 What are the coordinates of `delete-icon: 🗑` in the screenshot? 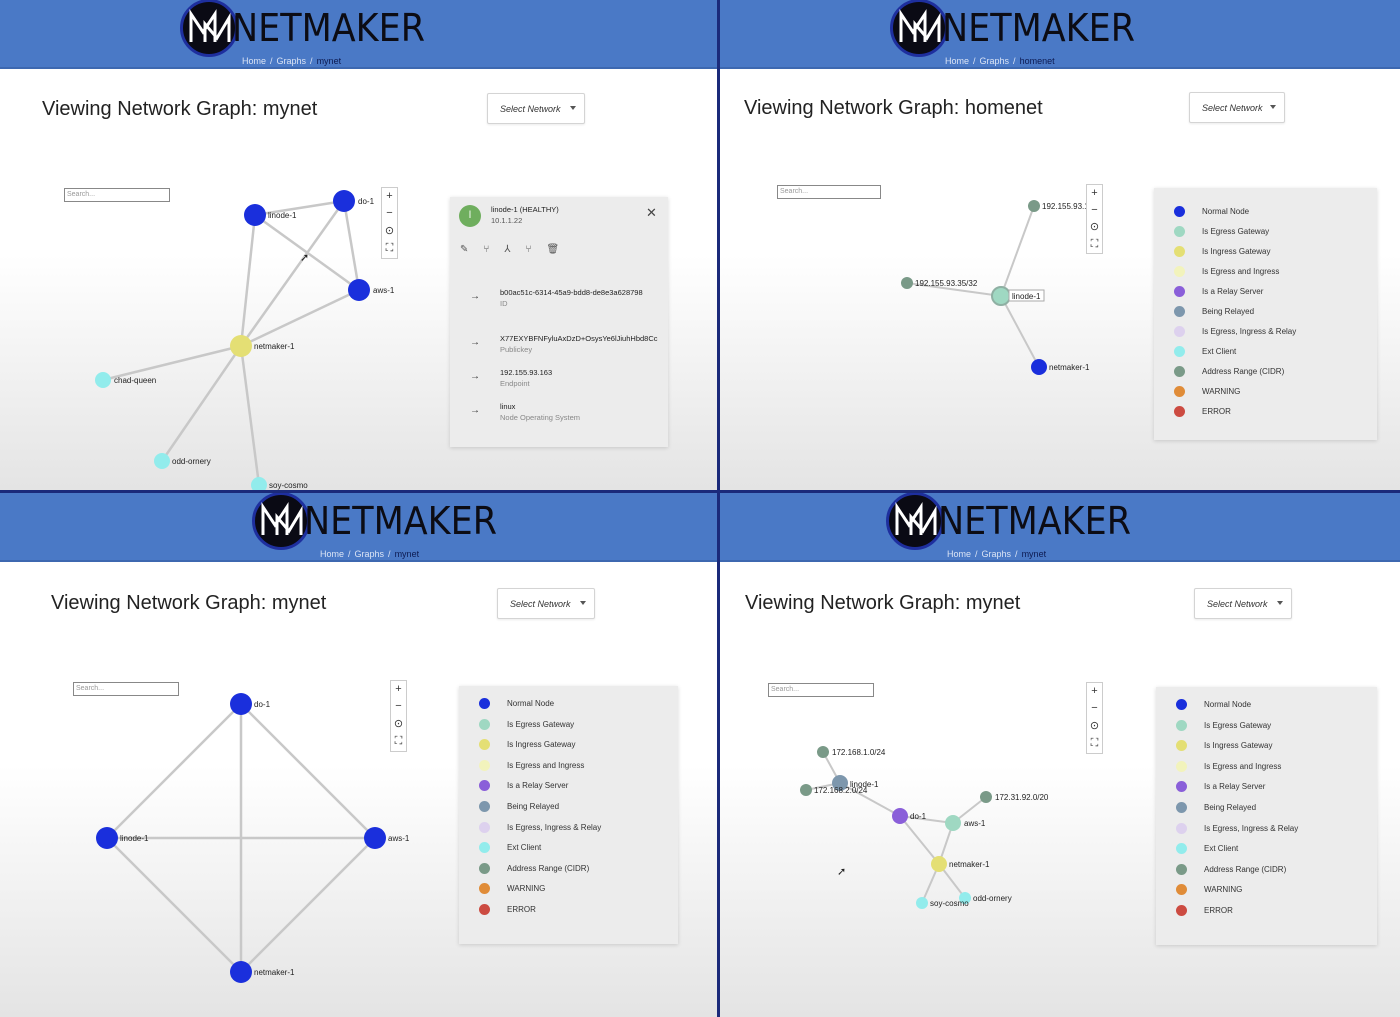 It's located at (553, 249).